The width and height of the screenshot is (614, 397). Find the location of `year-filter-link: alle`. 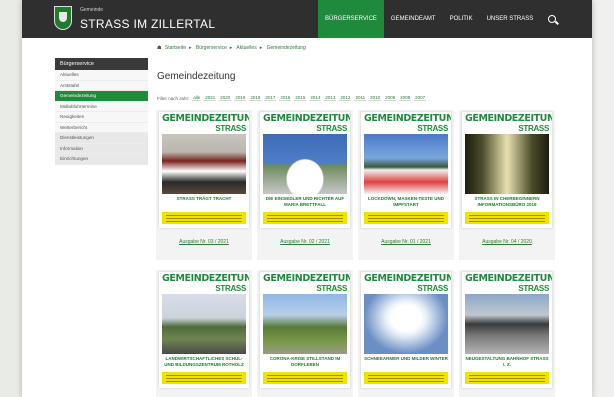

year-filter-link: alle is located at coordinates (197, 98).